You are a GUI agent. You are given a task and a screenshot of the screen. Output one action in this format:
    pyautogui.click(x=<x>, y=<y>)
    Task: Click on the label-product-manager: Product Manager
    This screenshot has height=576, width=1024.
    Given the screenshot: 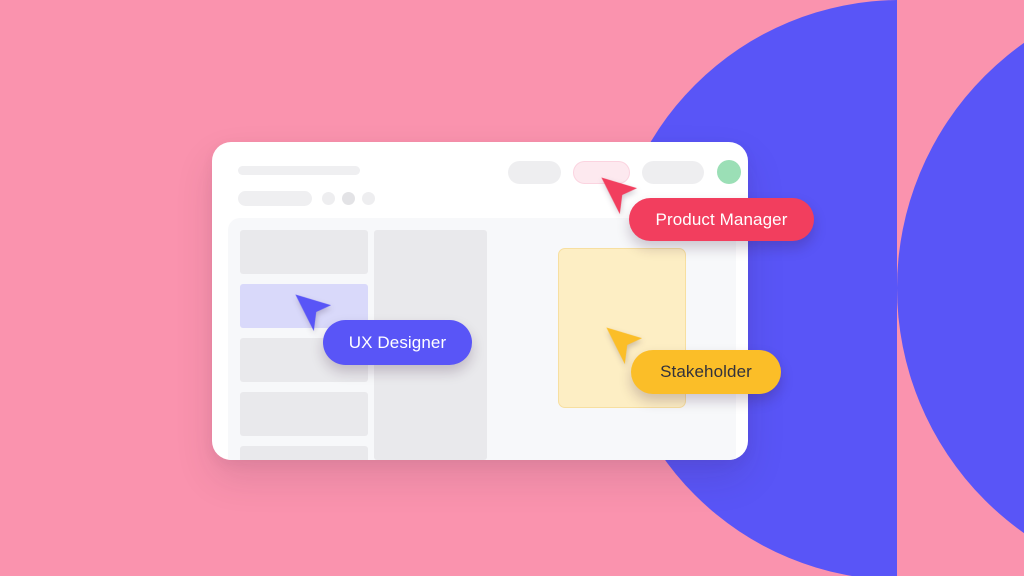 What is the action you would take?
    pyautogui.click(x=721, y=219)
    